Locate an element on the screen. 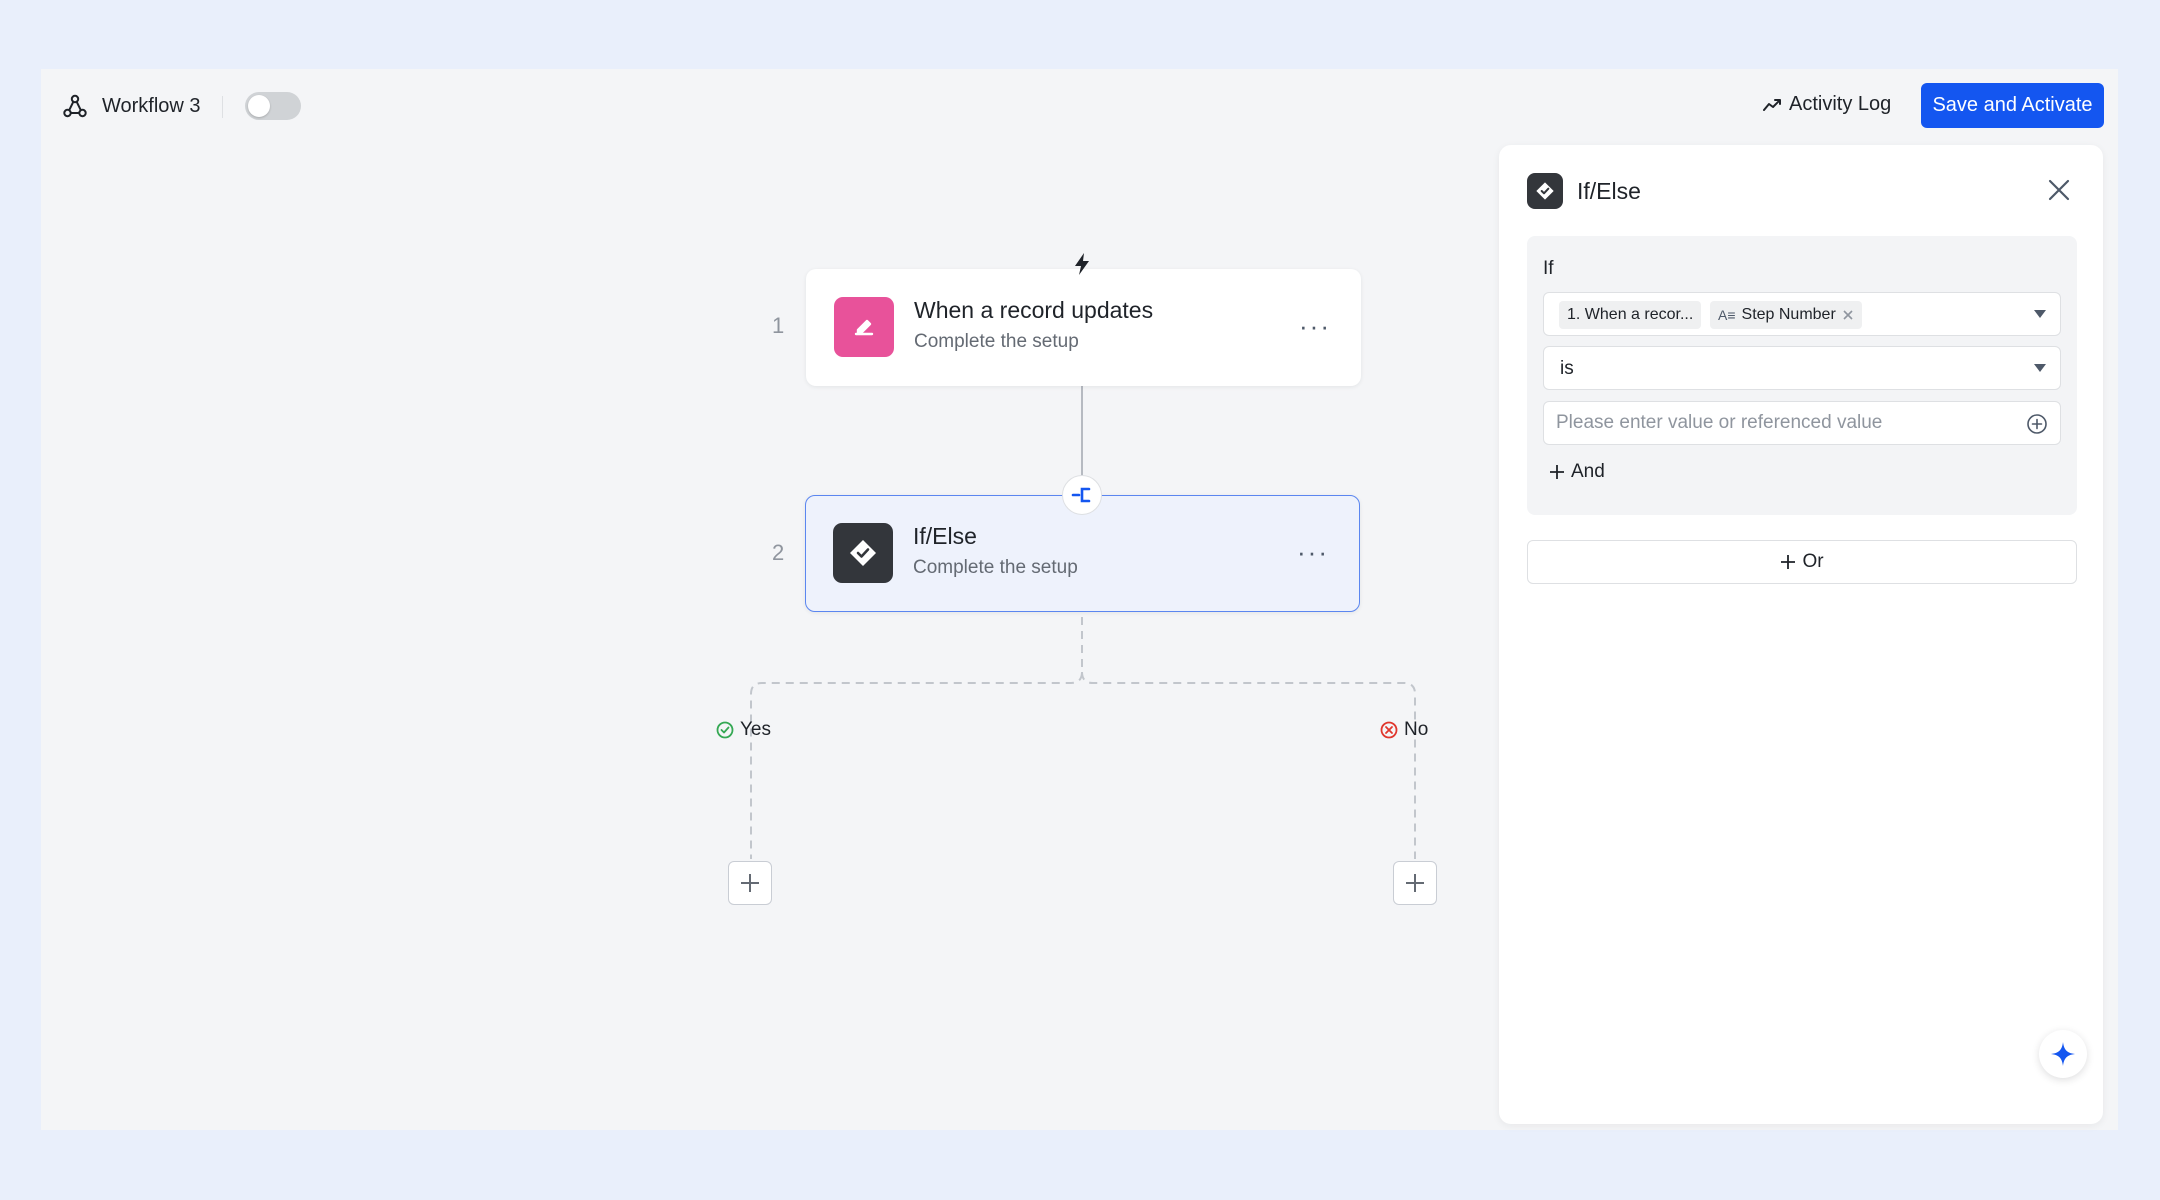  step-number: 2 is located at coordinates (778, 552).